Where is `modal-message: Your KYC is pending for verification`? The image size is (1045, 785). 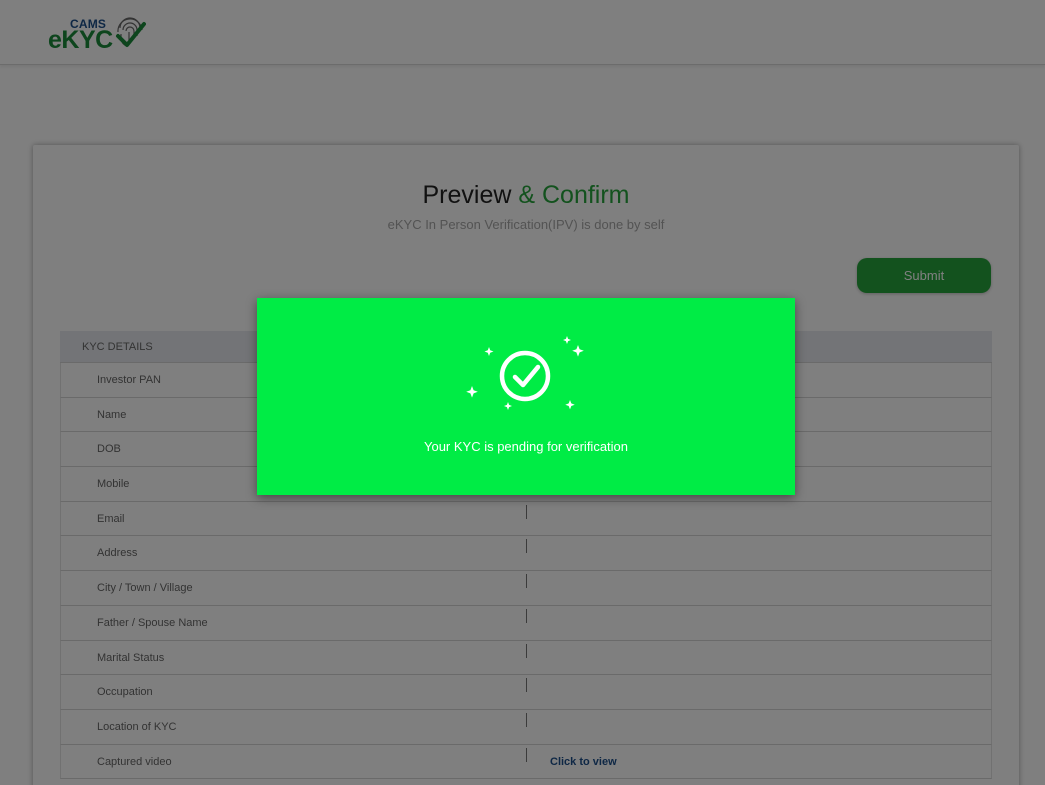
modal-message: Your KYC is pending for verification is located at coordinates (526, 446).